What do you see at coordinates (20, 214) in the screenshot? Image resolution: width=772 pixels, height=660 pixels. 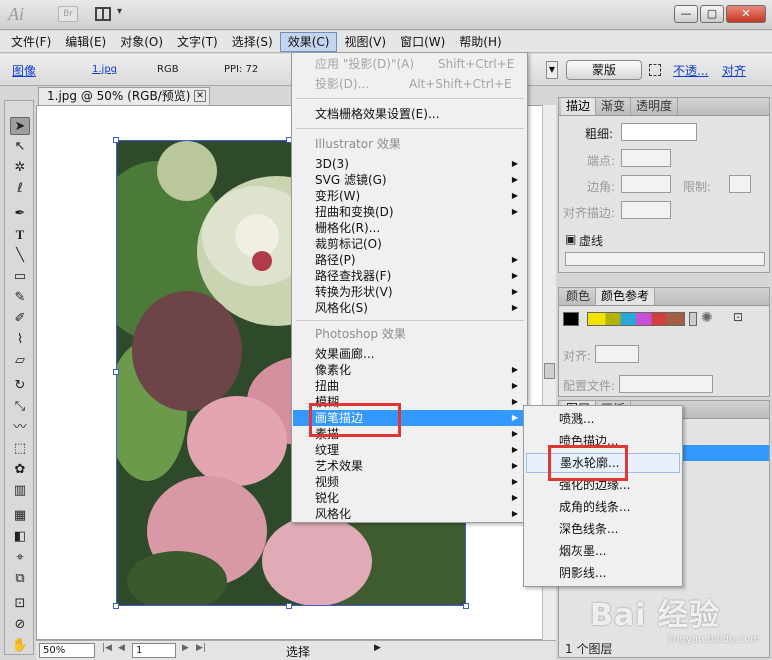 I see `pen-tool-icon: ✒` at bounding box center [20, 214].